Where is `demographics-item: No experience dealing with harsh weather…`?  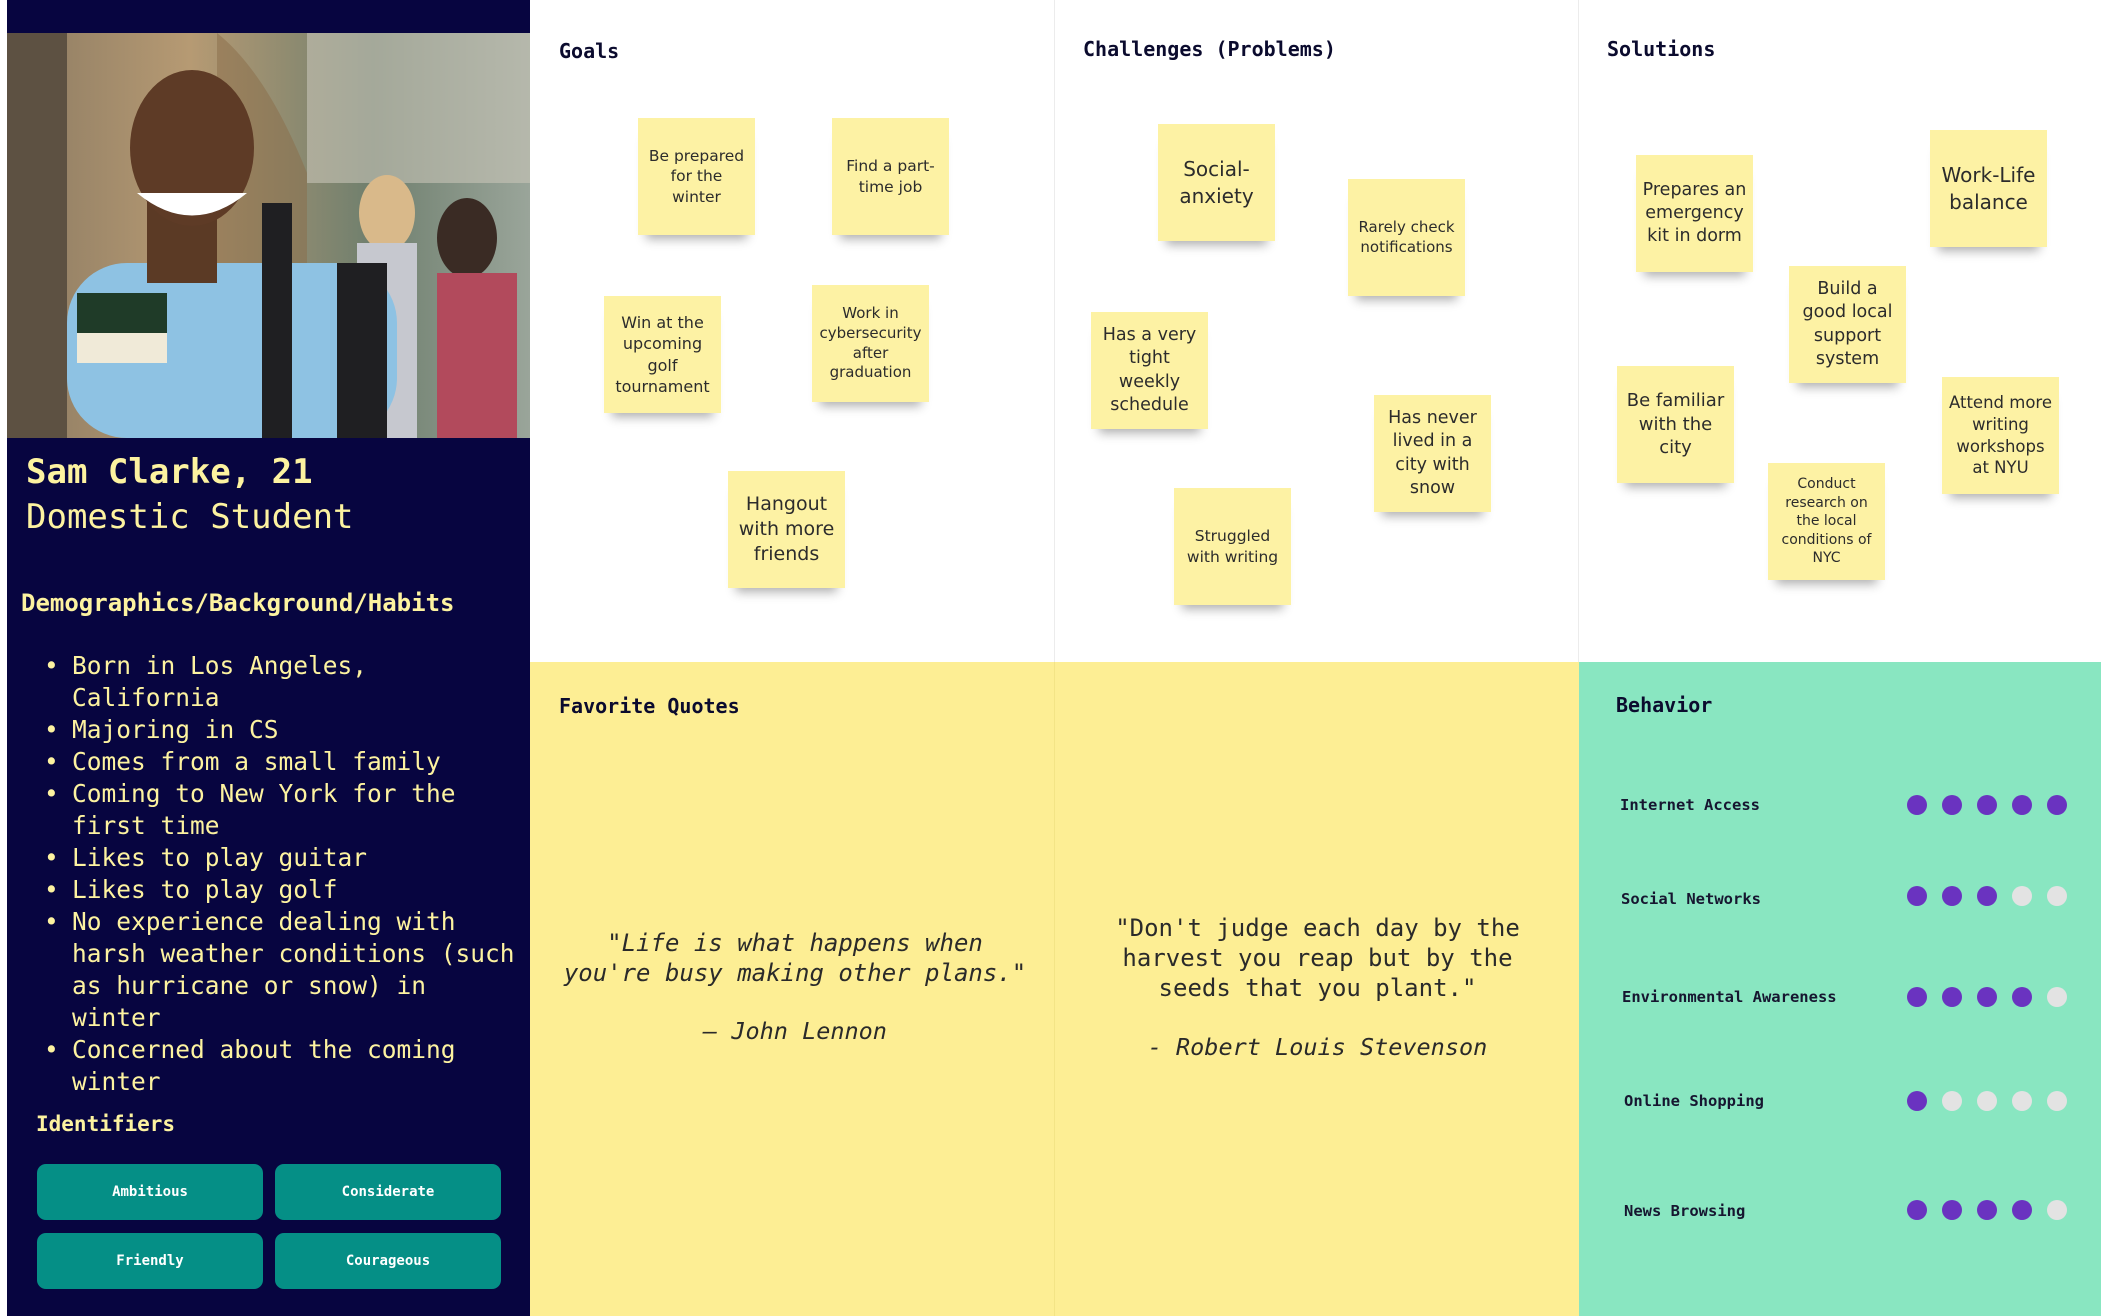
demographics-item: No experience dealing with harsh weather… is located at coordinates (272, 970).